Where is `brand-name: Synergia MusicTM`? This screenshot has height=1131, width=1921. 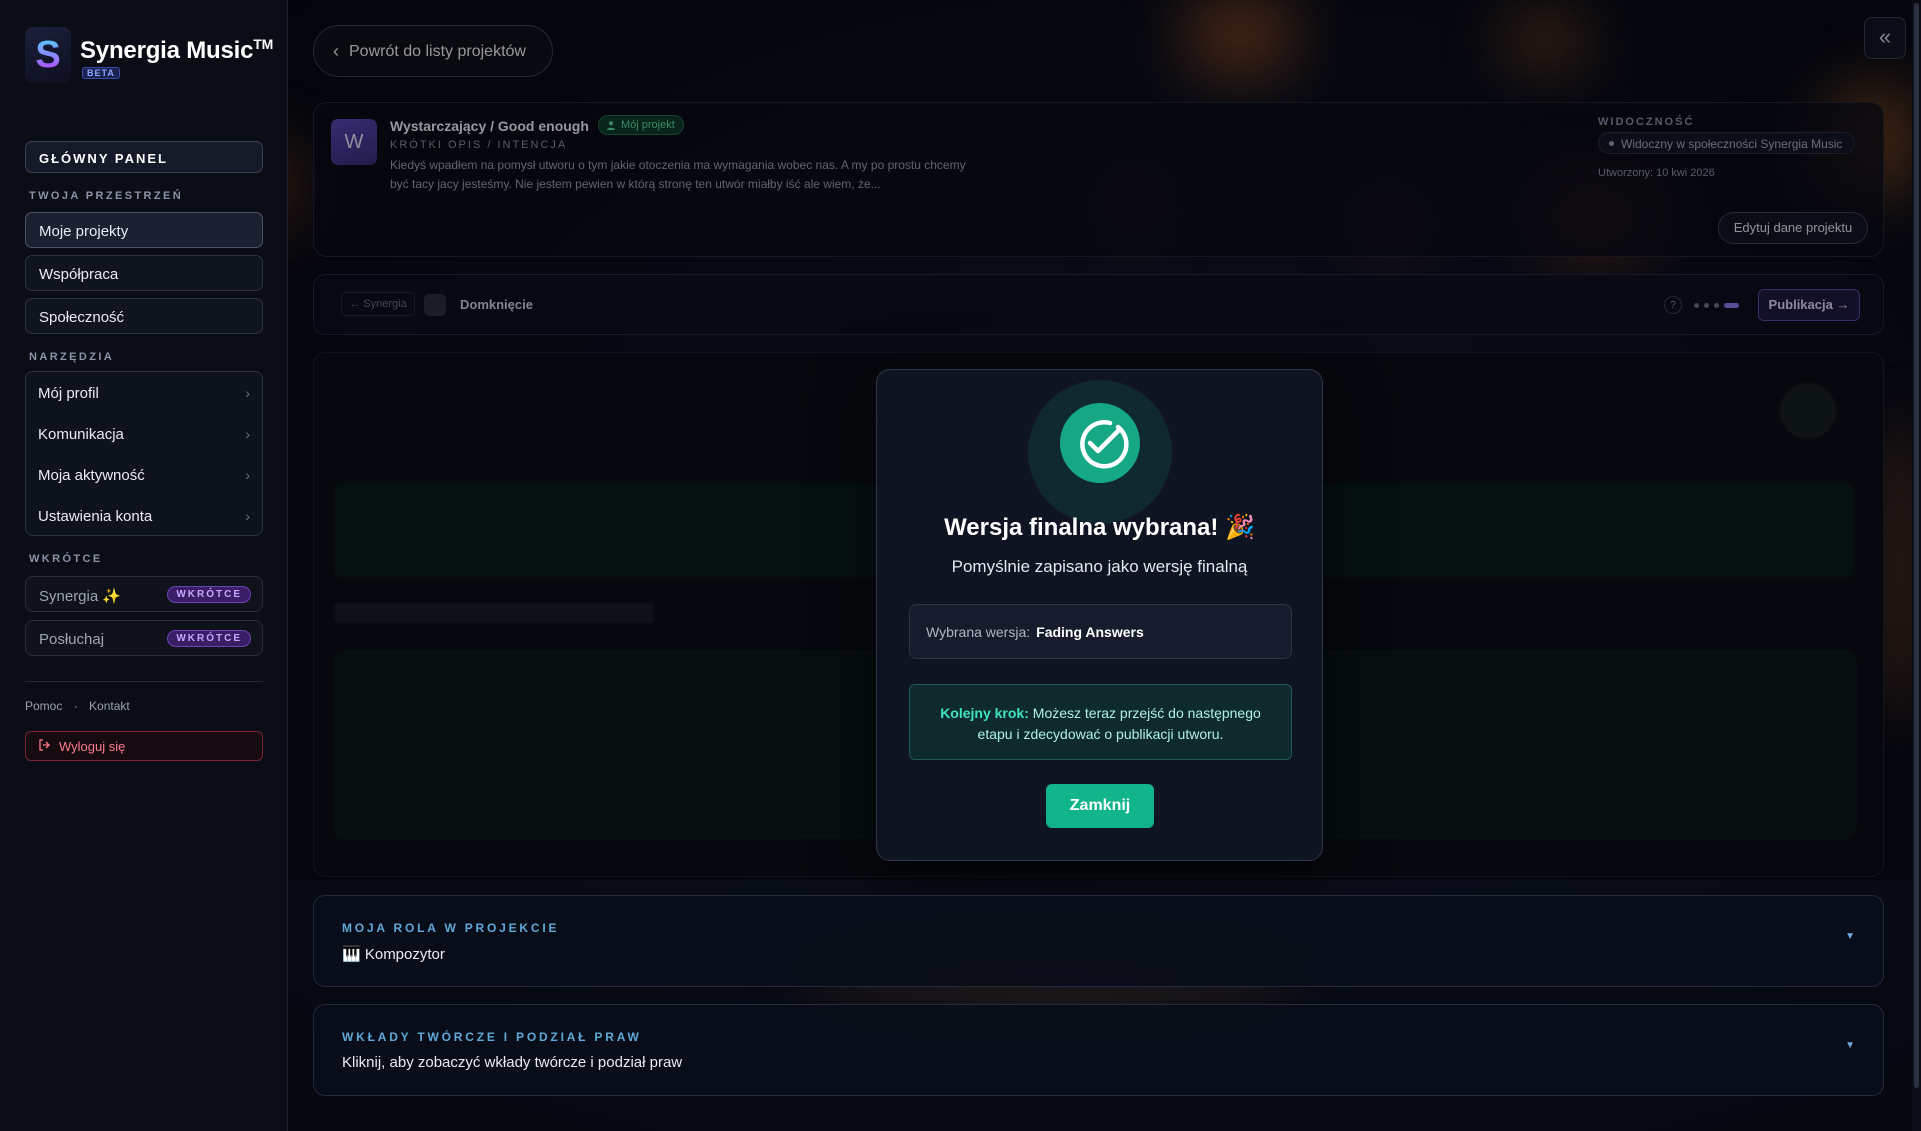 brand-name: Synergia MusicTM is located at coordinates (177, 50).